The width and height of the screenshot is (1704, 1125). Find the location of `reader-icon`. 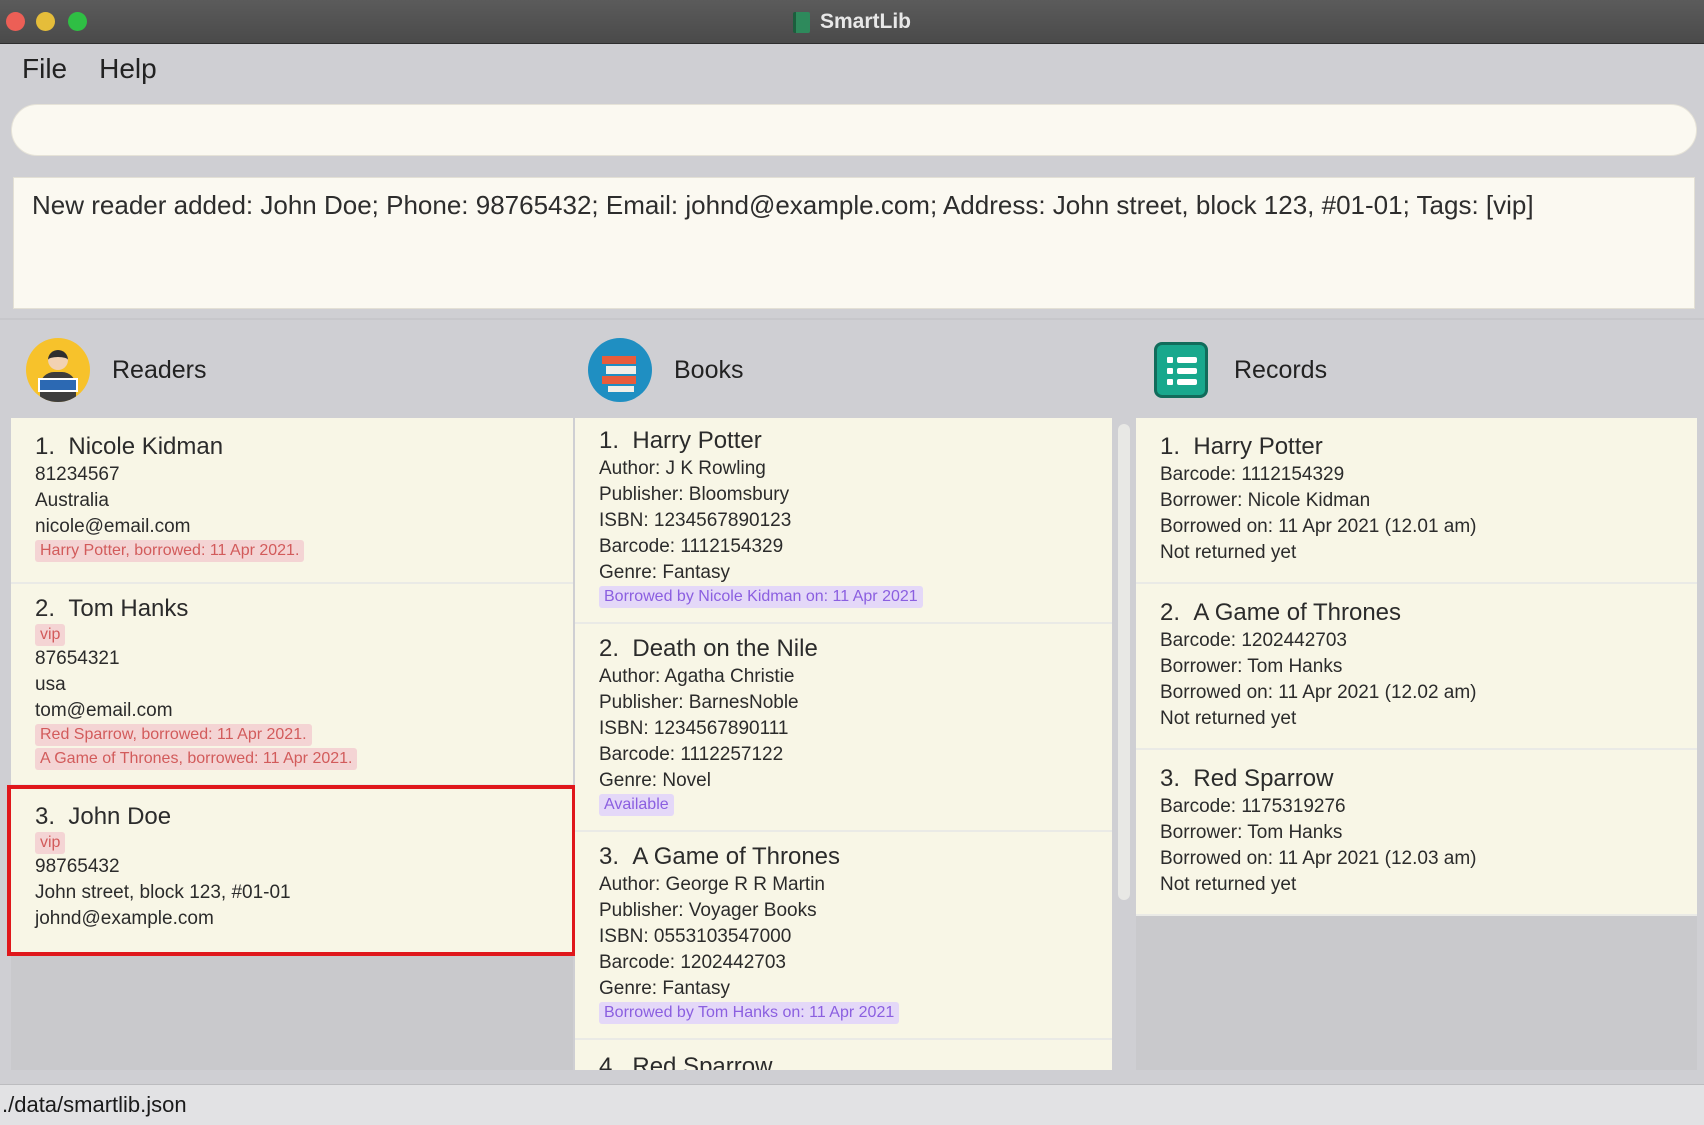

reader-icon is located at coordinates (58, 370).